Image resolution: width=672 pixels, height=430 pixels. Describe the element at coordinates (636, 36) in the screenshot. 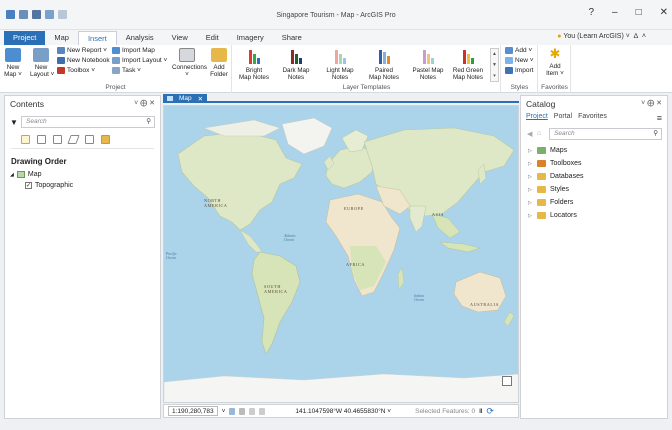

I see `notifications-icon: ∆` at that location.